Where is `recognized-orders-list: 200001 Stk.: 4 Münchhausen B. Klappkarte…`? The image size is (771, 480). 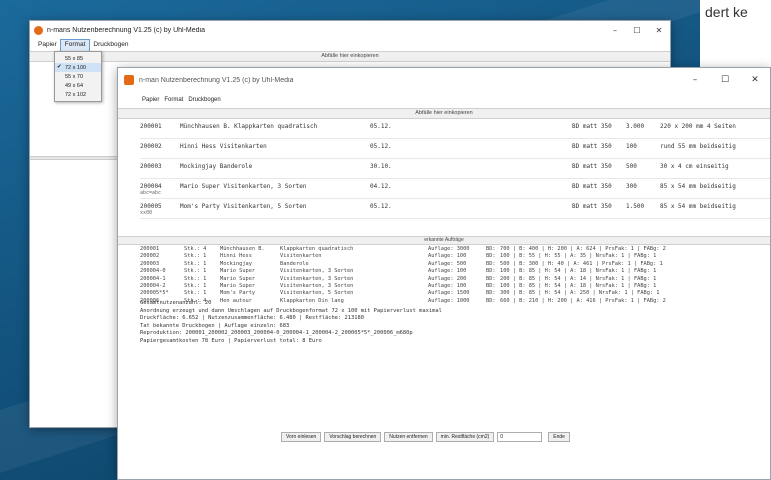 recognized-orders-list: 200001 Stk.: 4 Münchhausen B. Klappkarte… is located at coordinates (453, 275).